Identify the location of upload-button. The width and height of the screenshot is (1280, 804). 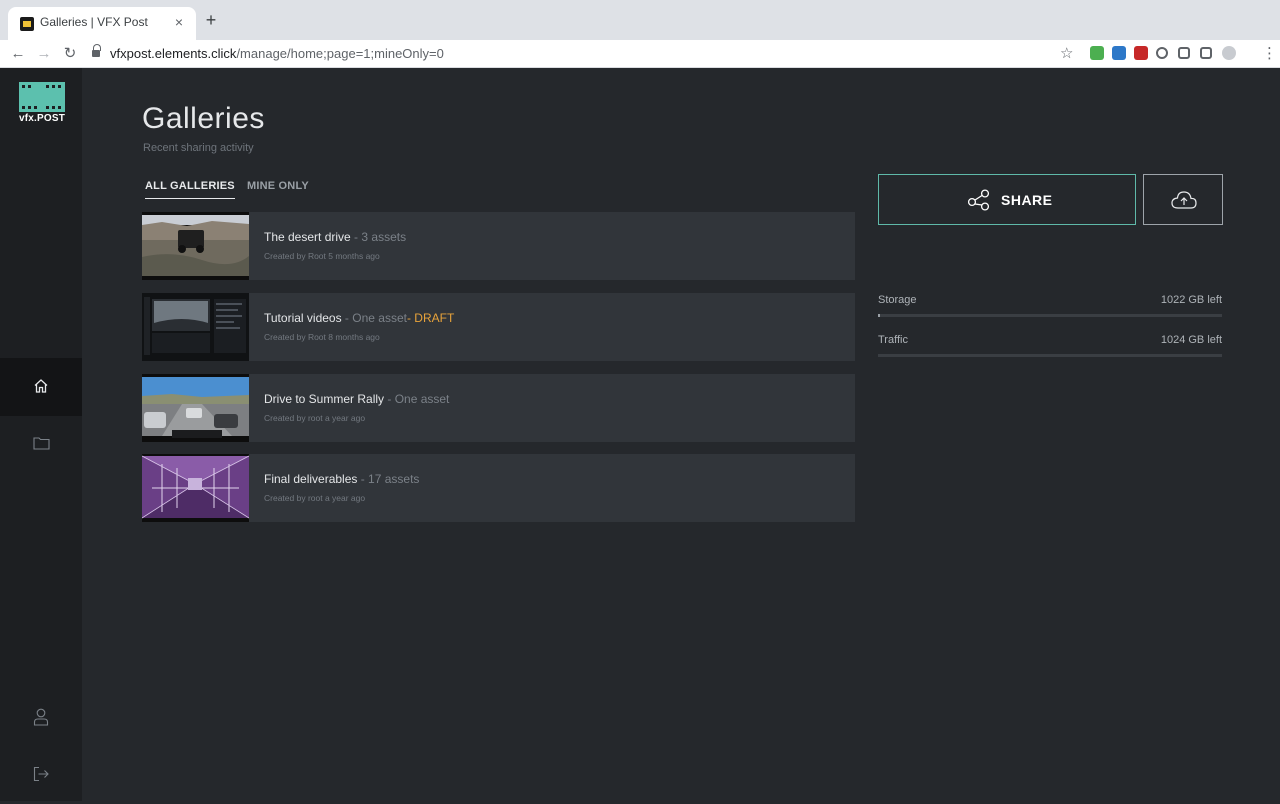
(1183, 199).